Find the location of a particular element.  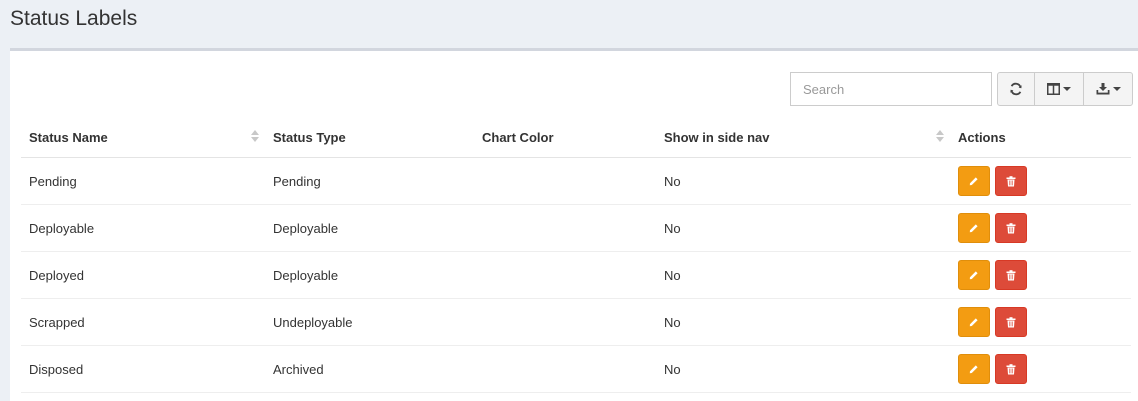

table-row: Deployable Deployable No is located at coordinates (576, 228).